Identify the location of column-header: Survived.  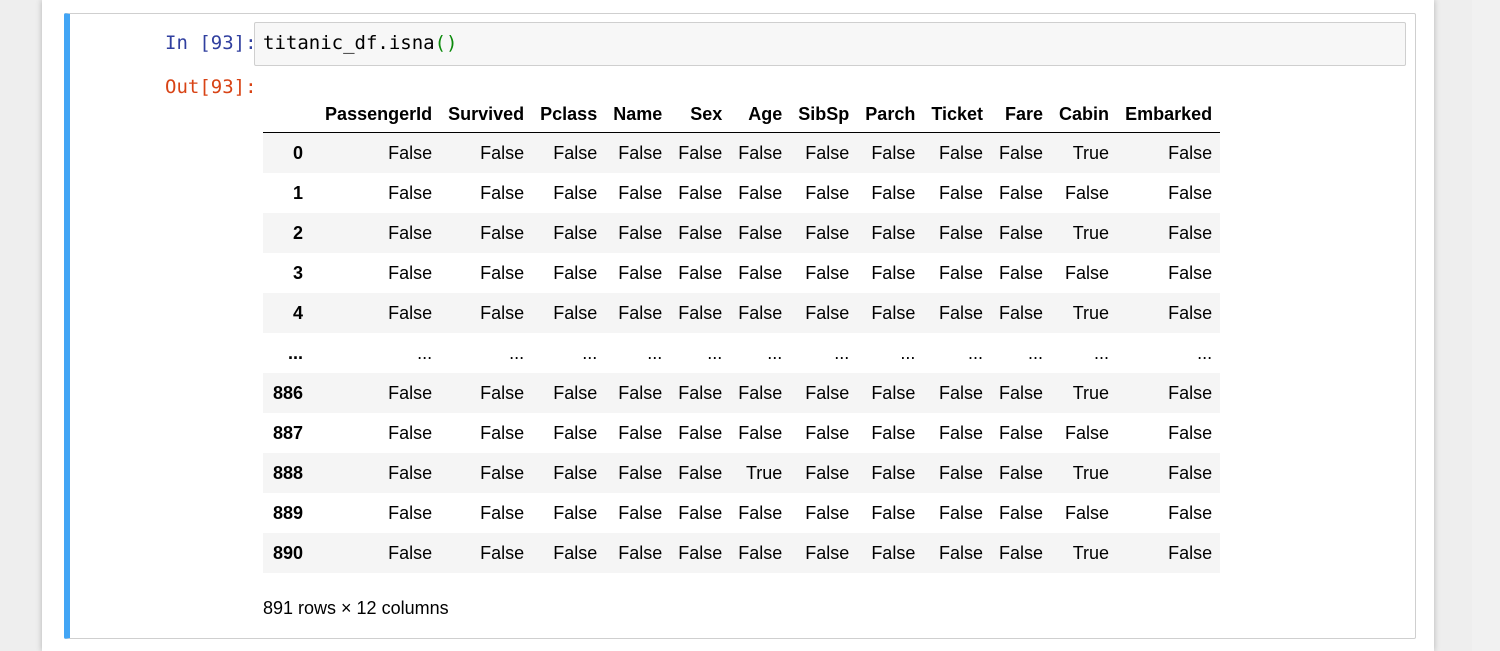
(486, 114).